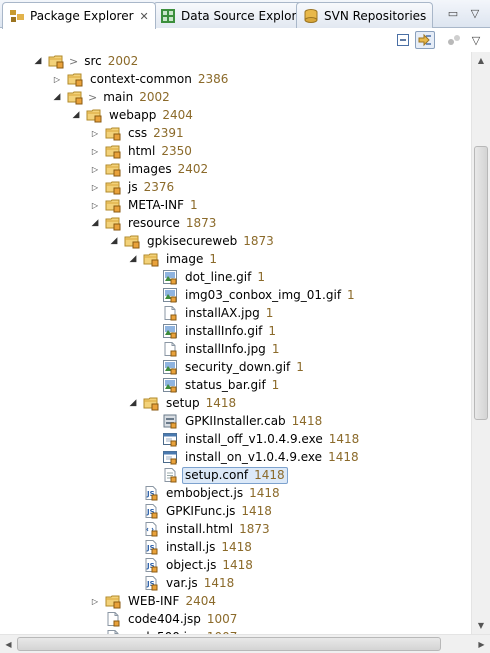 The image size is (490, 653). I want to click on tree-folder-row: ▷ WEB-INF 2404, so click(235, 601).